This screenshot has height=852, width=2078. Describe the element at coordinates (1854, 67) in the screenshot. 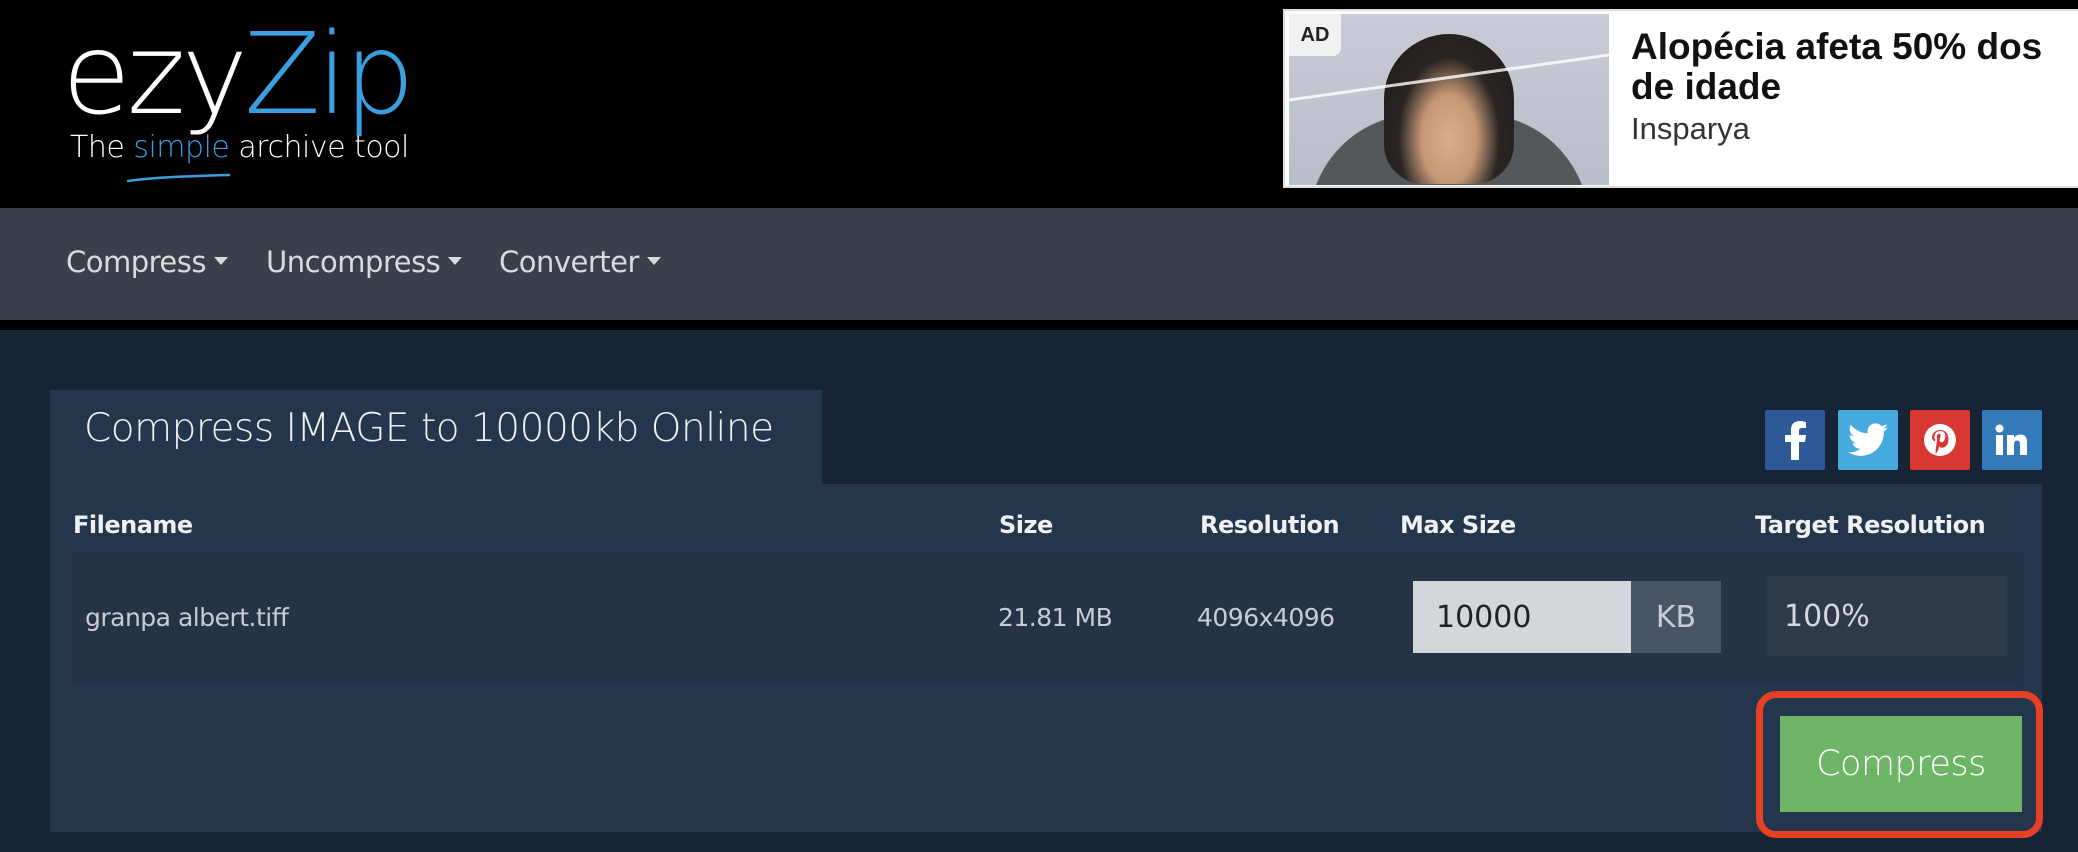

I see `ad-headline: Alopécia afeta 50% dos de idade` at that location.